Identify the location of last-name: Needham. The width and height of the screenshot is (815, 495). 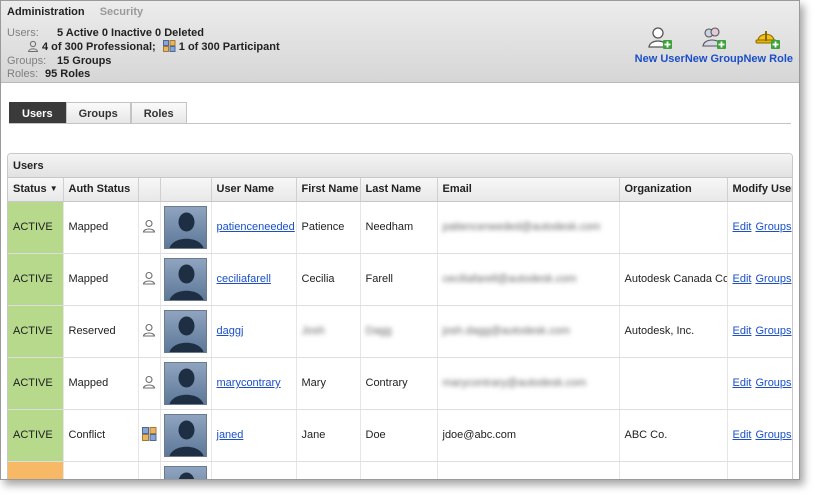
(389, 227).